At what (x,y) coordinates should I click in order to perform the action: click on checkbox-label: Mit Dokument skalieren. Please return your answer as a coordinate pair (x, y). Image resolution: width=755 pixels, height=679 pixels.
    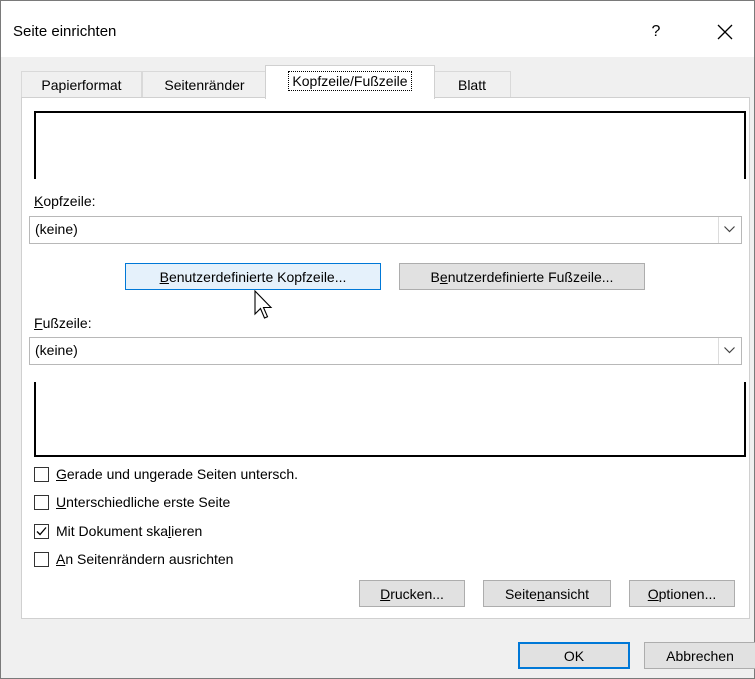
    Looking at the image, I should click on (129, 531).